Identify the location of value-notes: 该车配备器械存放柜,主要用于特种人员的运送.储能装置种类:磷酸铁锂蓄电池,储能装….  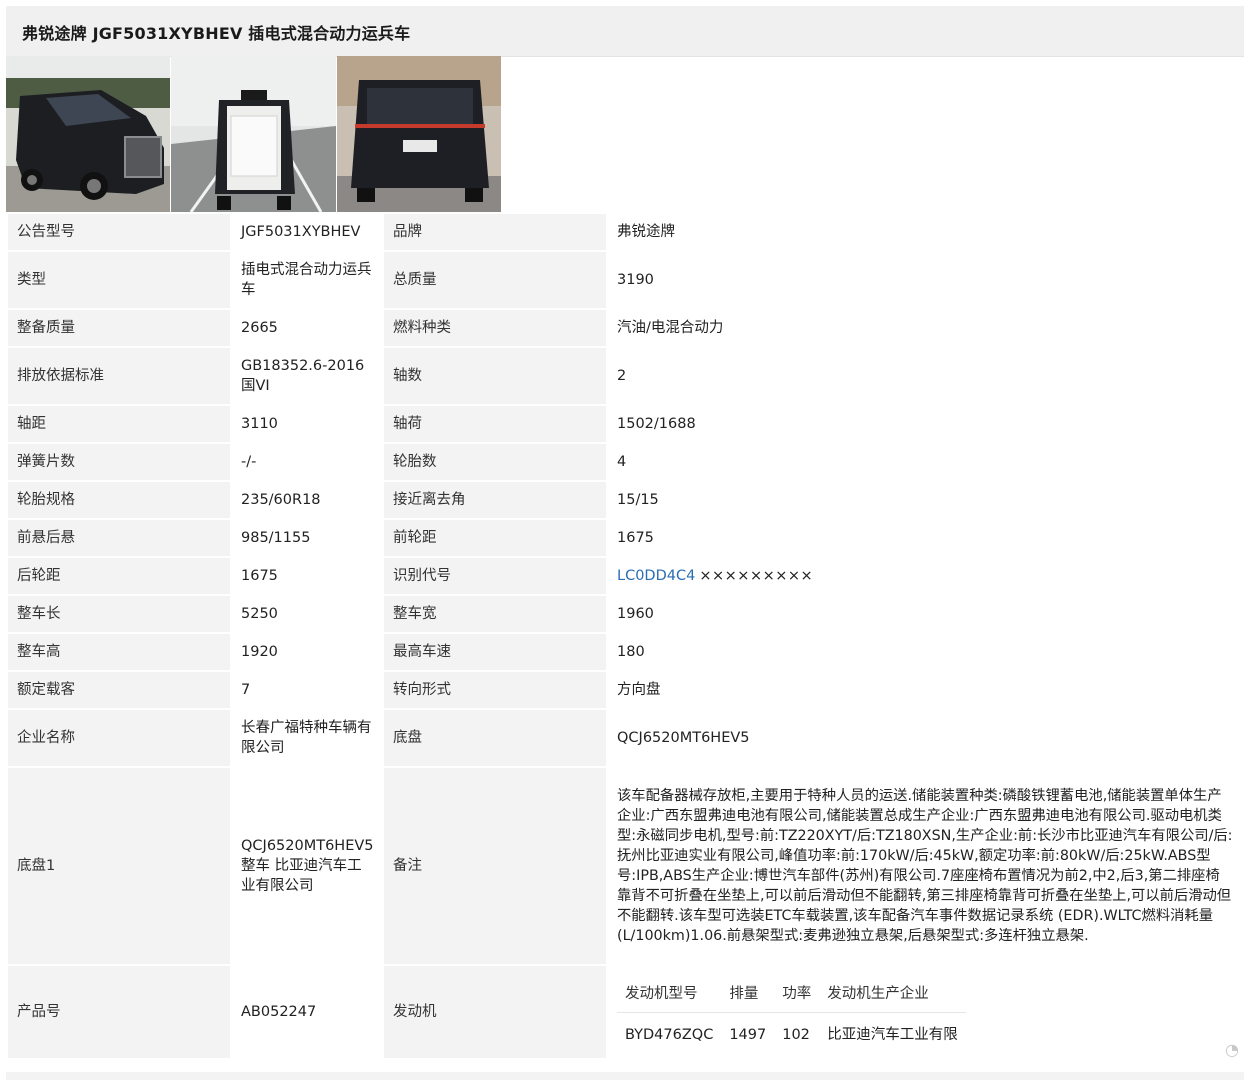
(925, 866).